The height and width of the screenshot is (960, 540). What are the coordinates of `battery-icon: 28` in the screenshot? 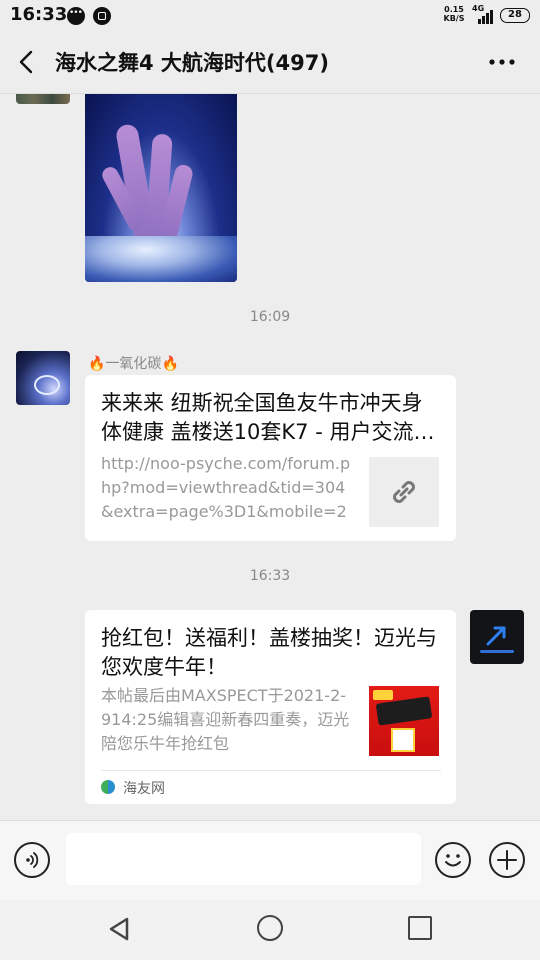 It's located at (515, 15).